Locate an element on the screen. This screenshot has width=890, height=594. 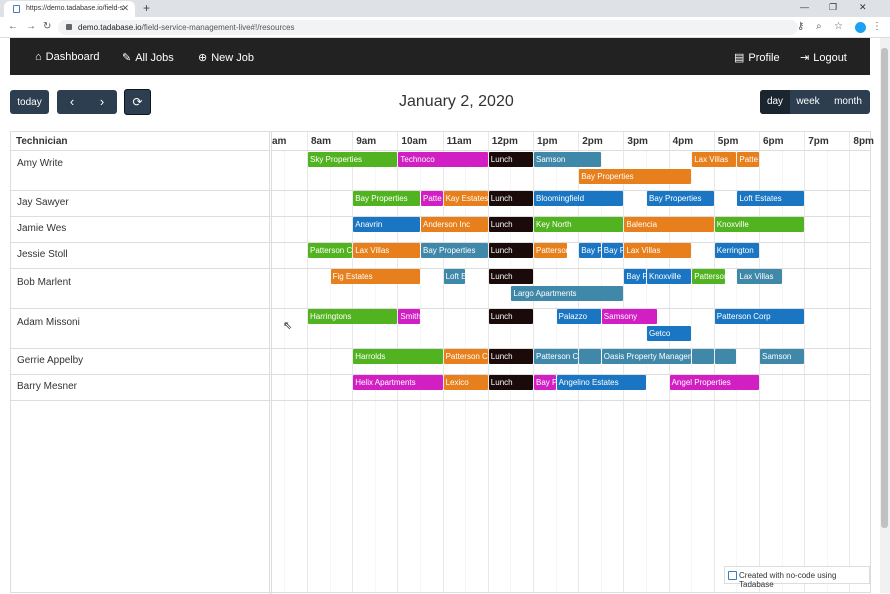
calendar-title: January 2, 2020 is located at coordinates (456, 101).